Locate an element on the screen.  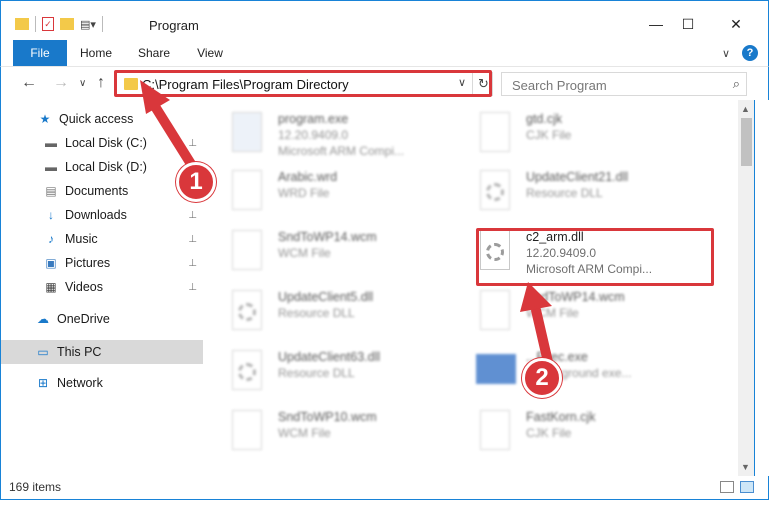
vertical-scrollbar: ▲ ▼ is located at coordinates (746, 288).